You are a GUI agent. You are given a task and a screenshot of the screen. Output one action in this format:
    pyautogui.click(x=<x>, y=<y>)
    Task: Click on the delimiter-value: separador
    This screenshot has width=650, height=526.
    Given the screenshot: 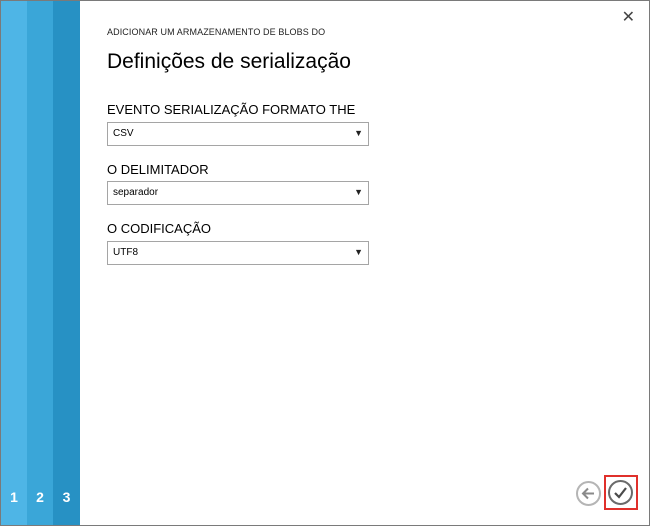 What is the action you would take?
    pyautogui.click(x=136, y=192)
    